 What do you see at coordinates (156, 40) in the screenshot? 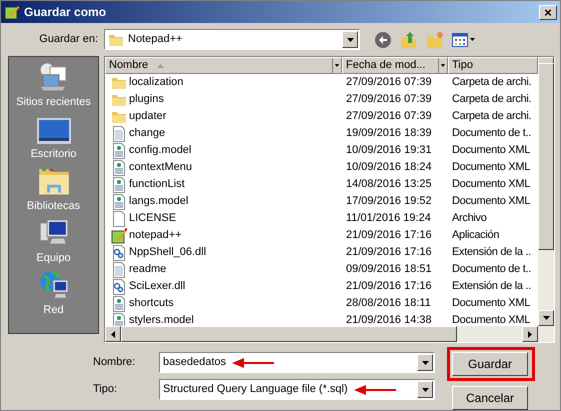
I see `location-value: Notepad++` at bounding box center [156, 40].